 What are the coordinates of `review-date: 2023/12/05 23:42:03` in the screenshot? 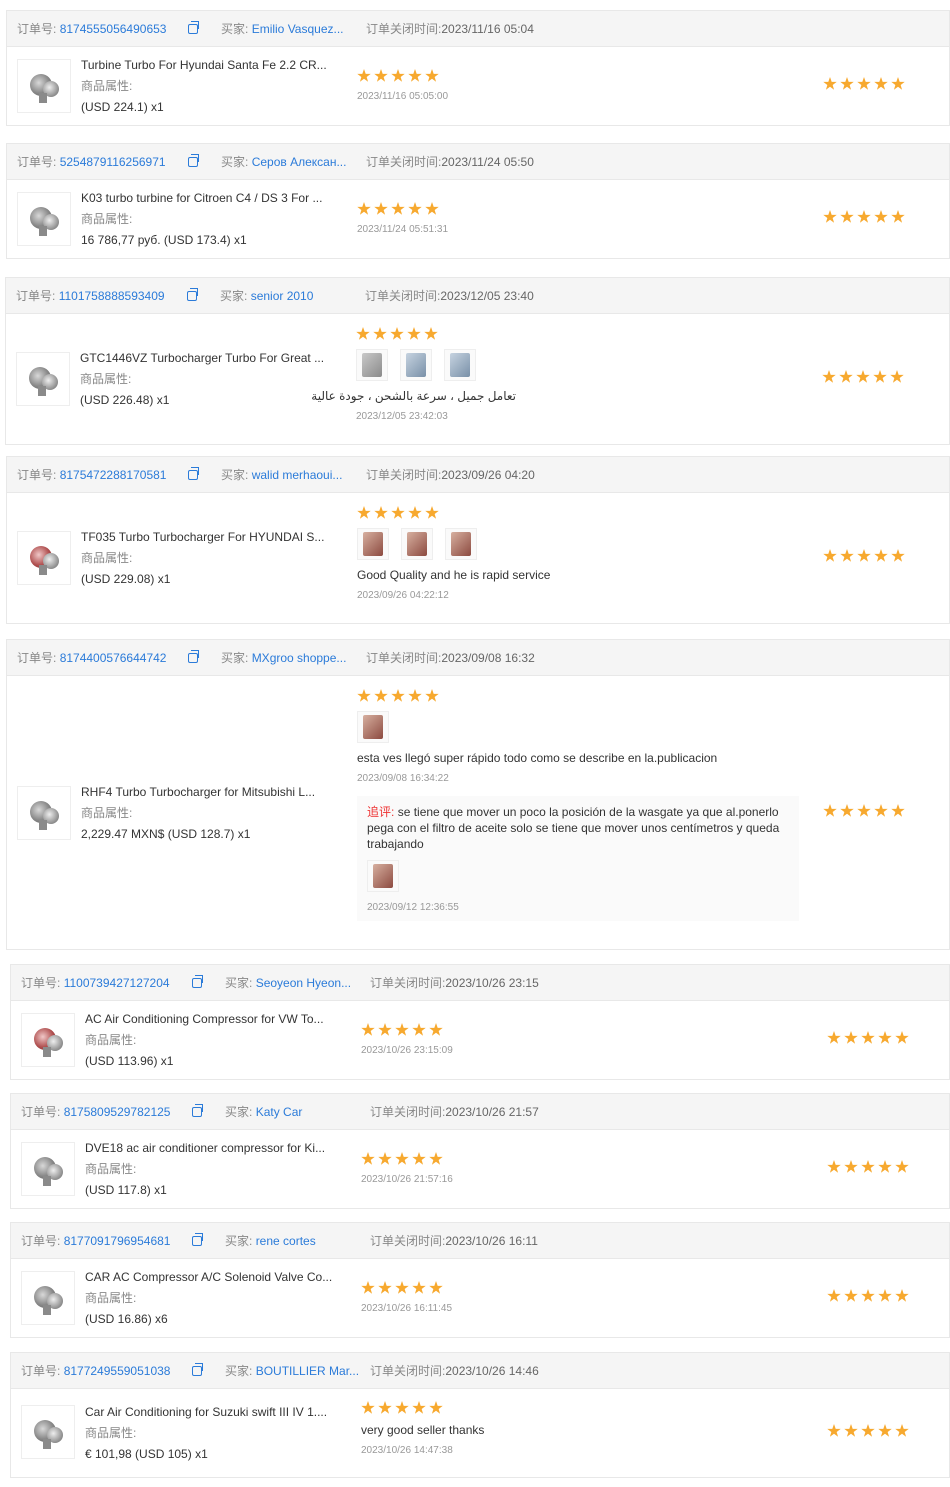 It's located at (402, 416).